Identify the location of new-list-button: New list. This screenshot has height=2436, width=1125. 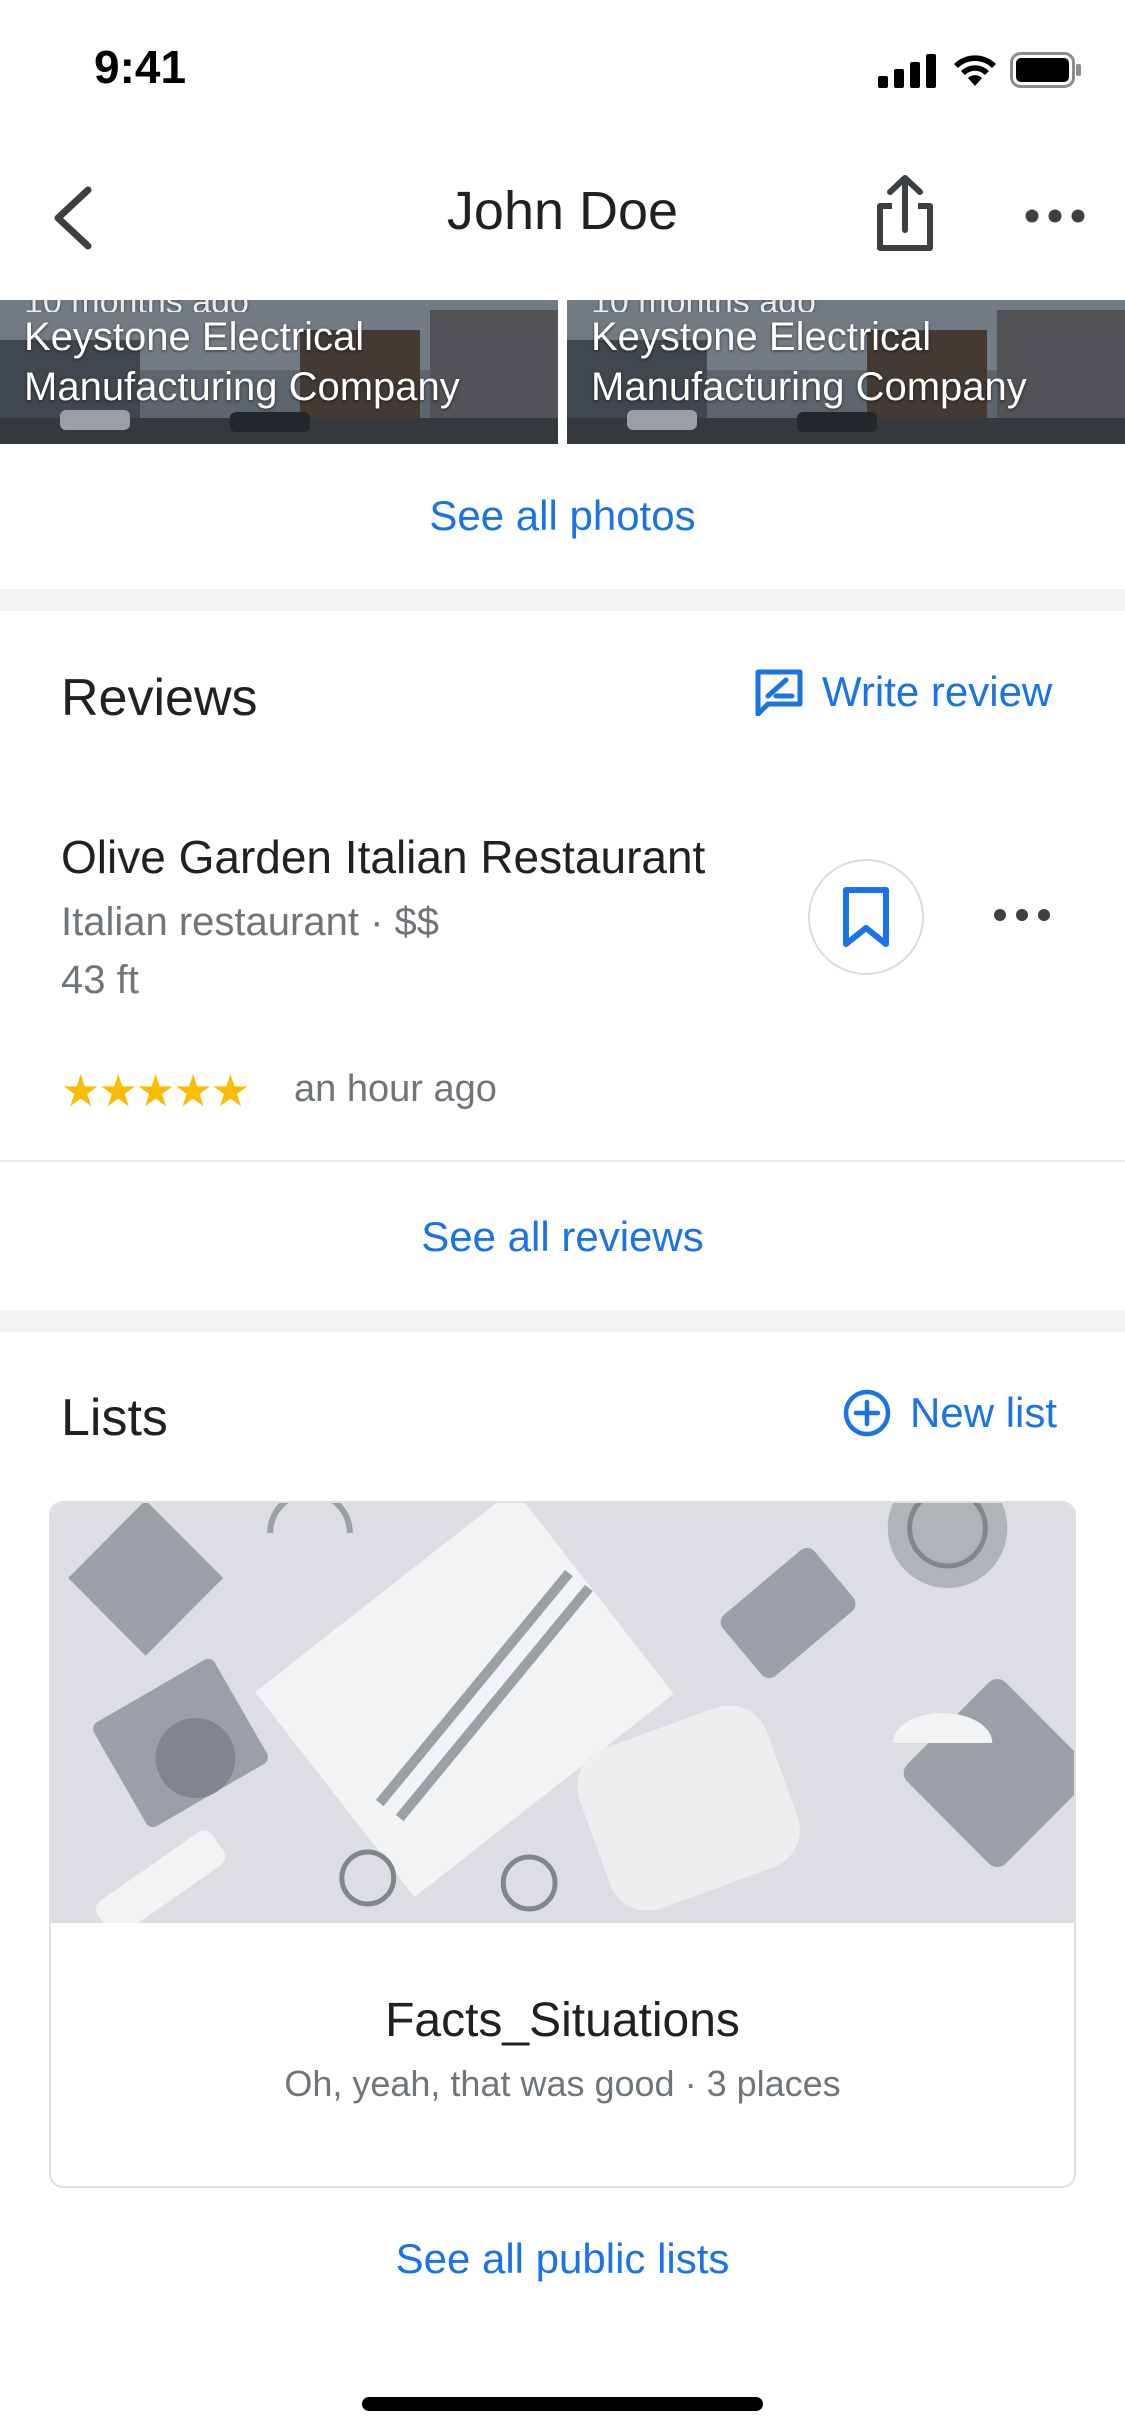
(949, 1413).